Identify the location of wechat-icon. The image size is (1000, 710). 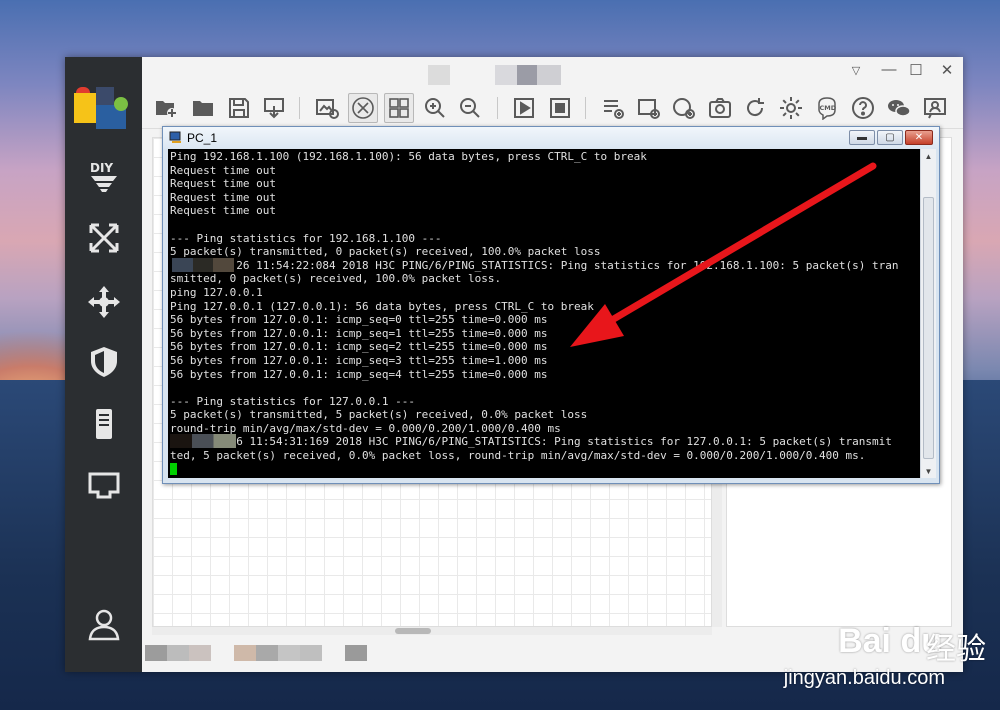
(899, 108).